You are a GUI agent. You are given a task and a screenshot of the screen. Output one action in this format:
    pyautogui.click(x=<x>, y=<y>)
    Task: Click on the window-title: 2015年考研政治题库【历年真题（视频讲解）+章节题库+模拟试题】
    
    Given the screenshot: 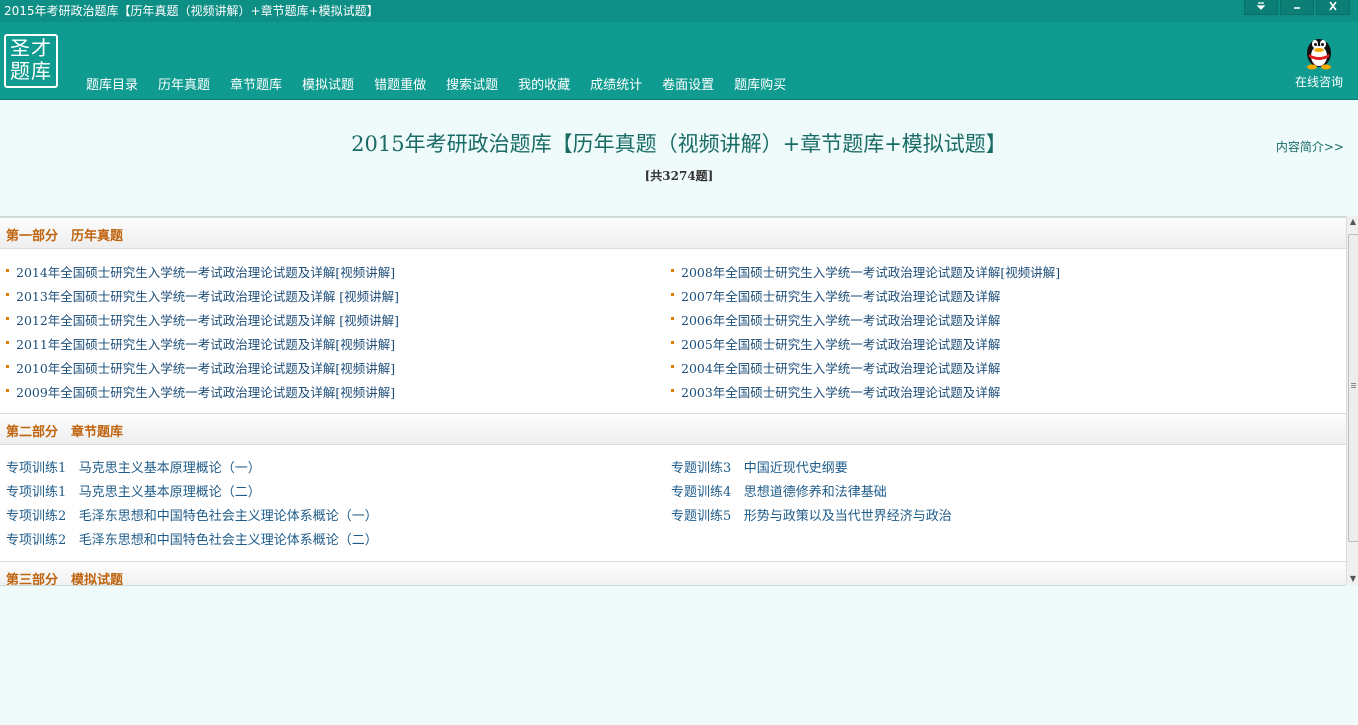 What is the action you would take?
    pyautogui.click(x=191, y=11)
    